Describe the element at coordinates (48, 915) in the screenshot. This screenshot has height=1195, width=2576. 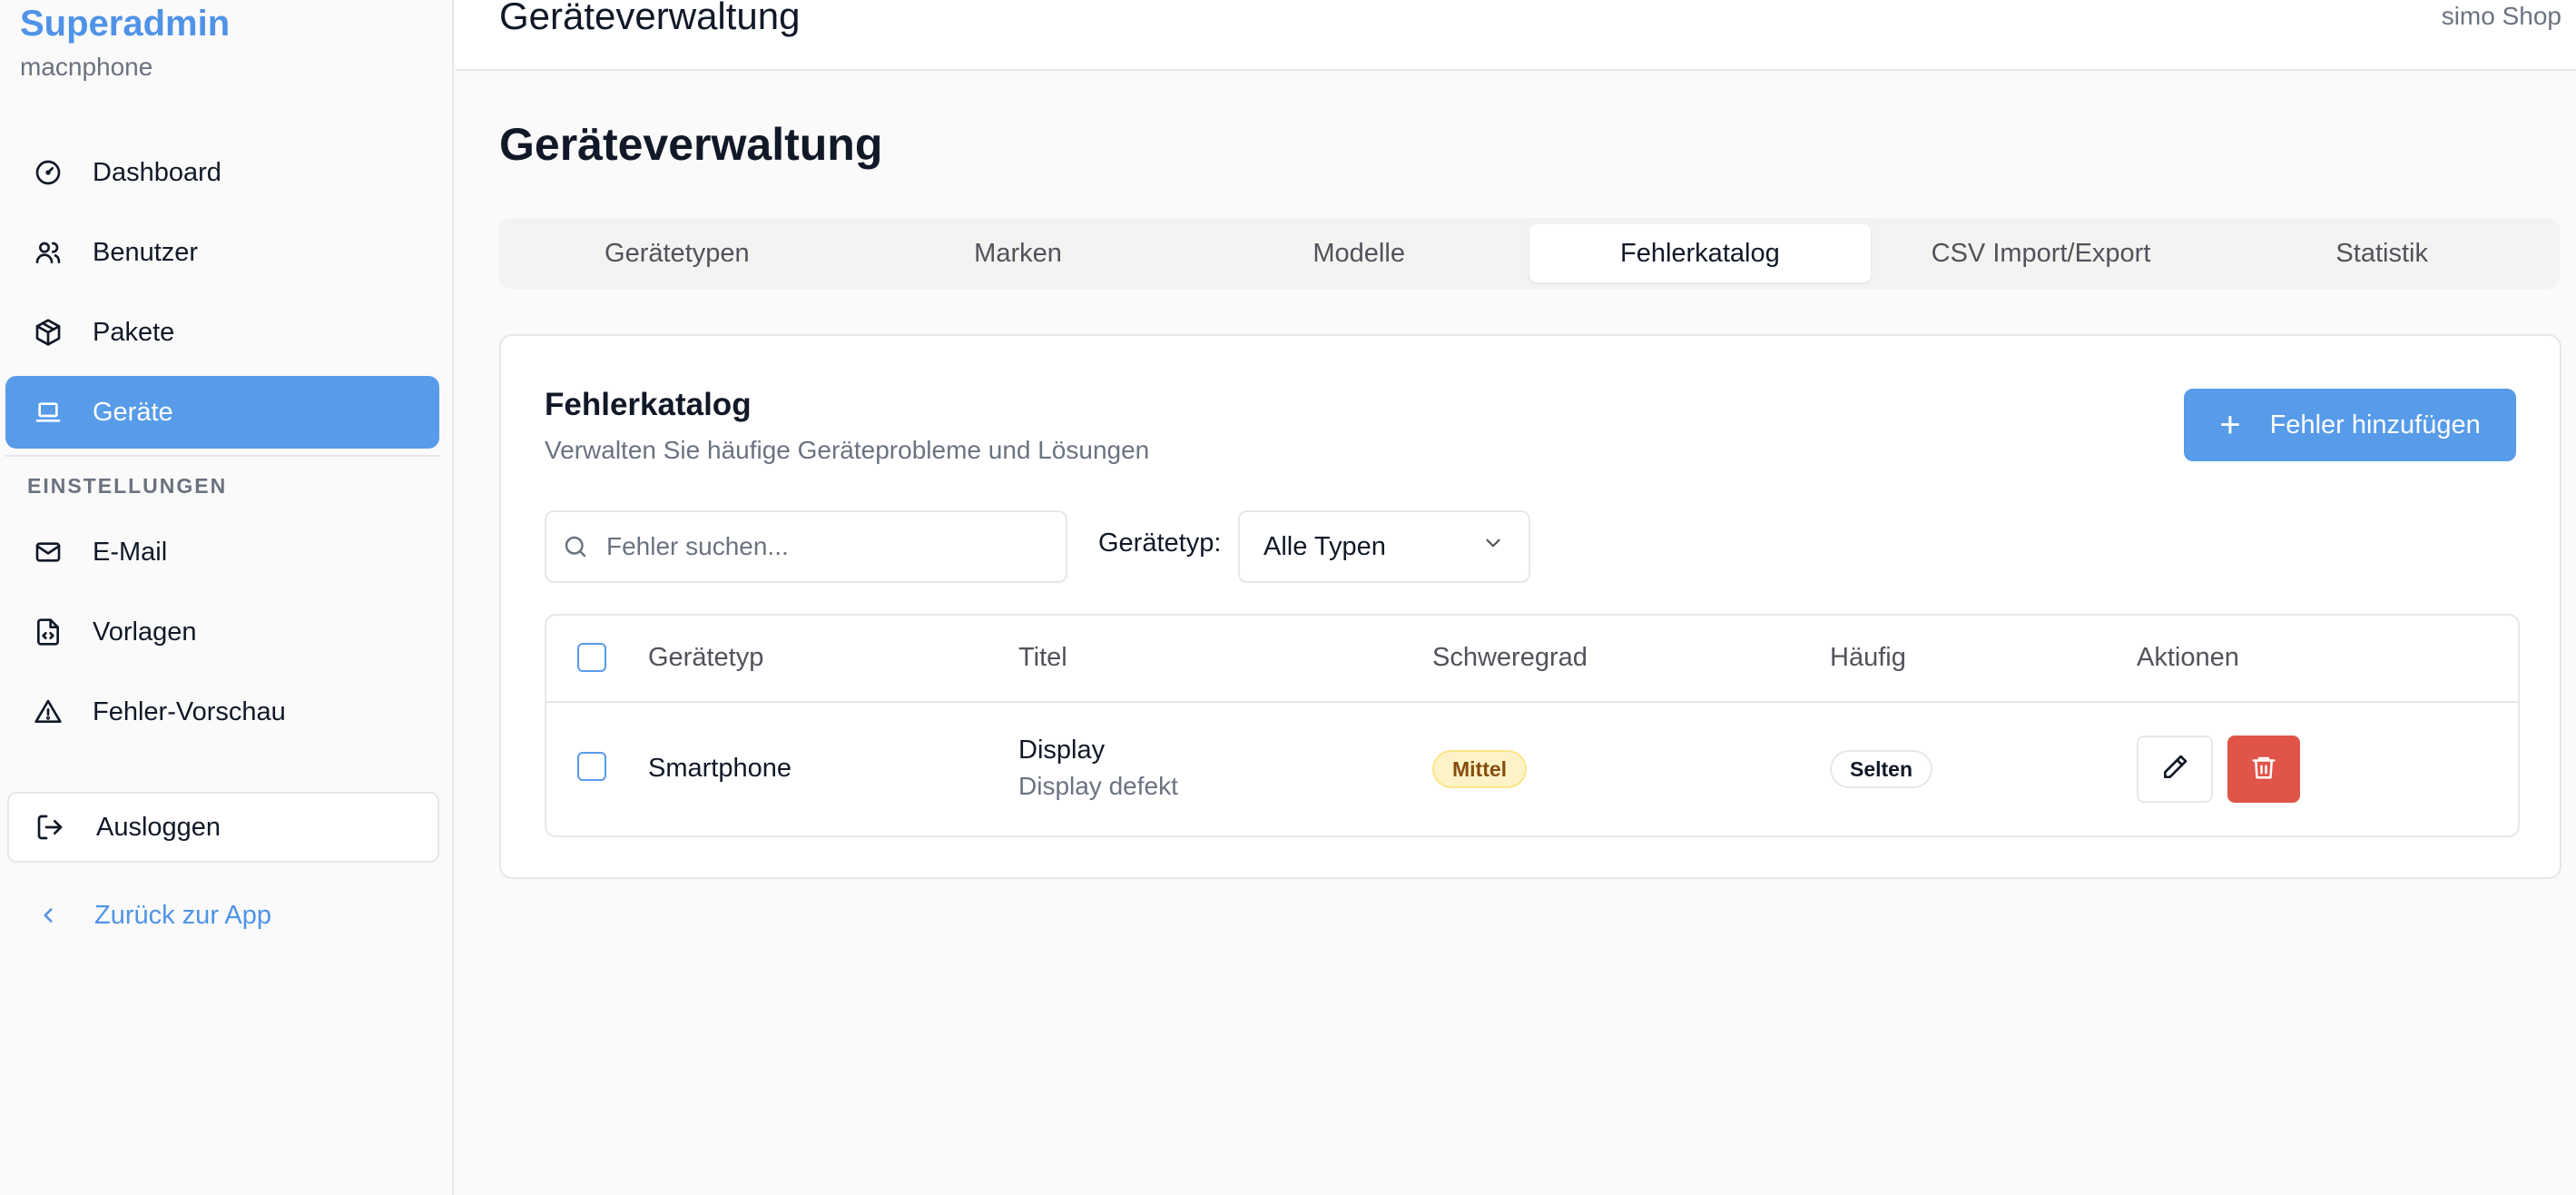
I see `chevron-left-icon` at that location.